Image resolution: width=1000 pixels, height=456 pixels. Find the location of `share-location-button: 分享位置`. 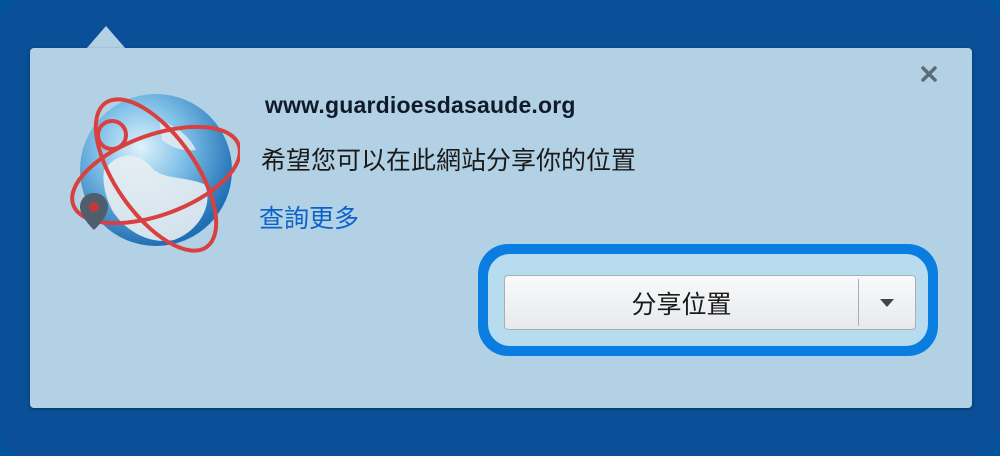

share-location-button: 分享位置 is located at coordinates (681, 302).